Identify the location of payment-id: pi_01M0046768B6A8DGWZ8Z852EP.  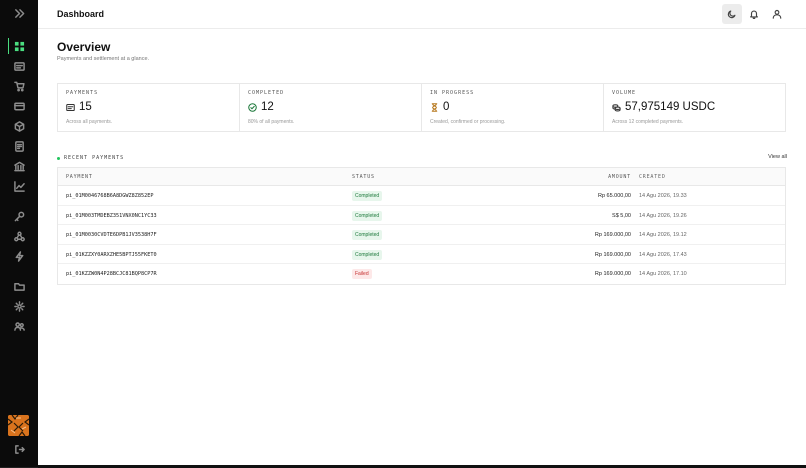
(109, 196).